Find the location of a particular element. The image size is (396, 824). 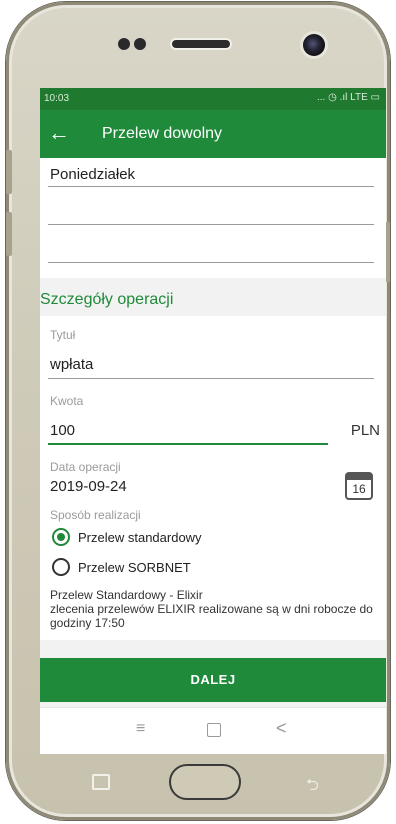

top-bezel is located at coordinates (198, 45).